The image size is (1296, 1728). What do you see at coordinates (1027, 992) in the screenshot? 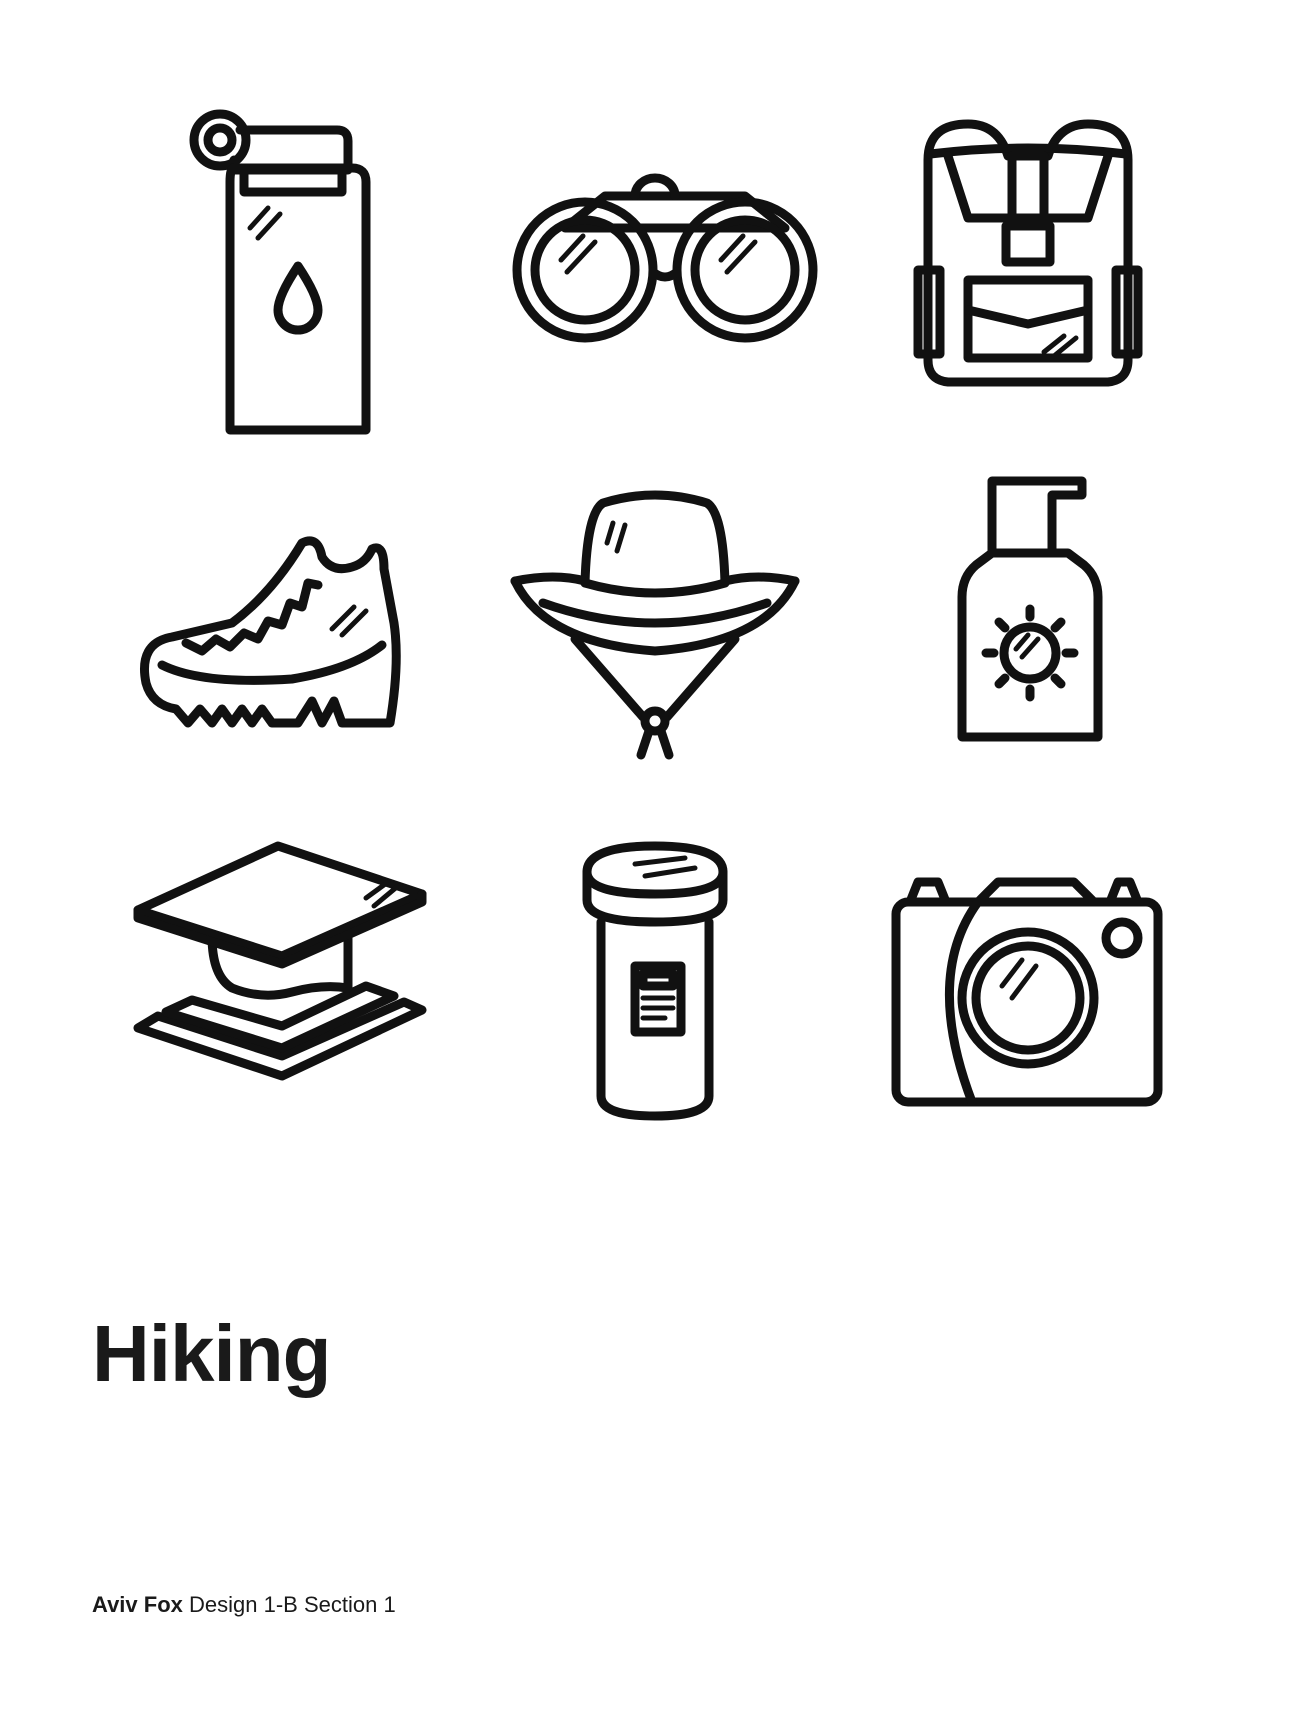
I see `camera-icon` at bounding box center [1027, 992].